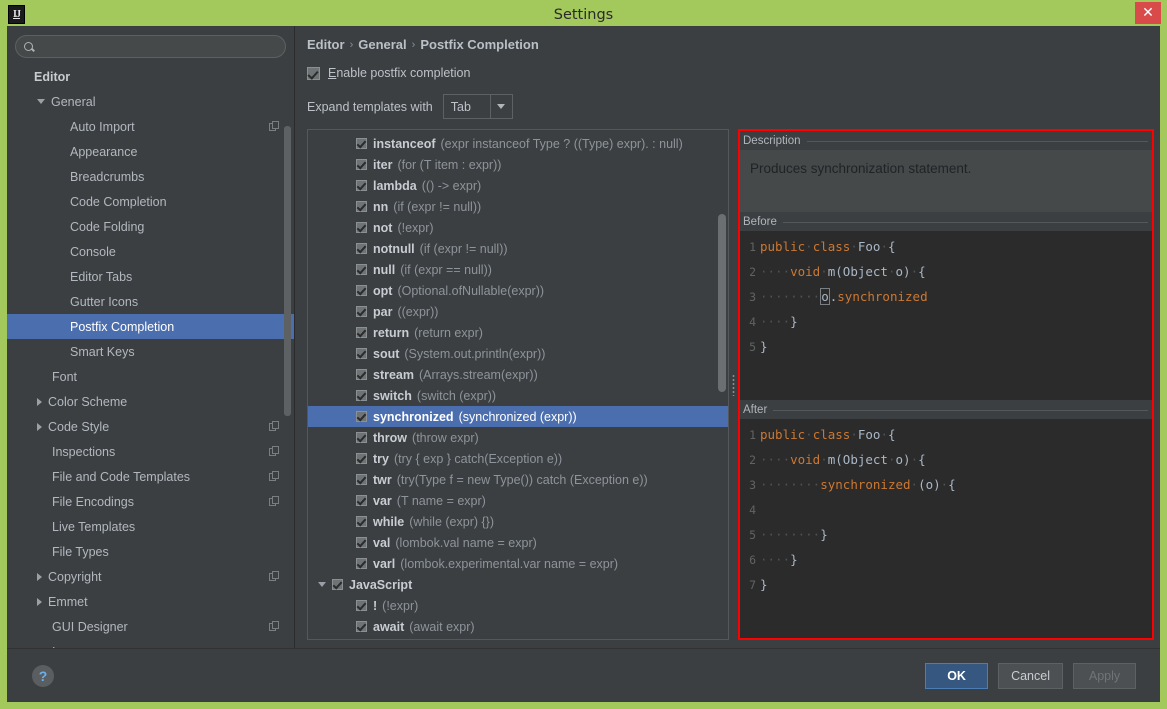  What do you see at coordinates (794, 321) in the screenshot?
I see `code-token: }` at bounding box center [794, 321].